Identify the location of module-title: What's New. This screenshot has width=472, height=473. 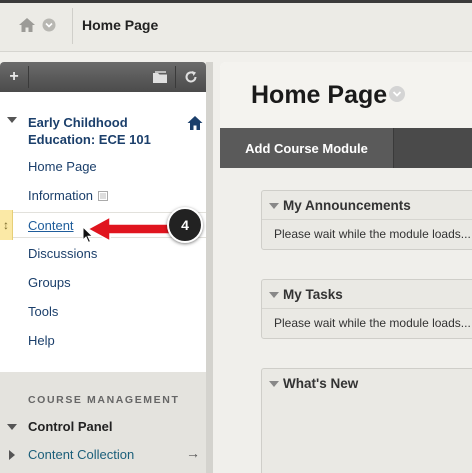
(321, 383).